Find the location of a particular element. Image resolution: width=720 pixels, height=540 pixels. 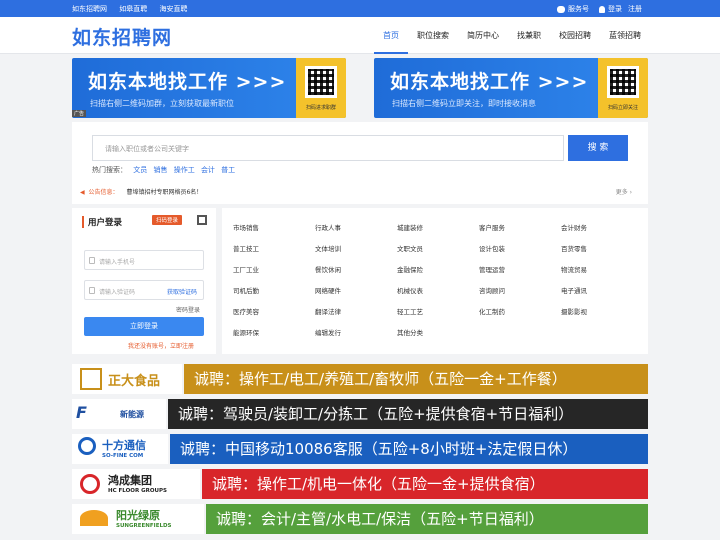

brand-logo: F 新能源 is located at coordinates (119, 414).